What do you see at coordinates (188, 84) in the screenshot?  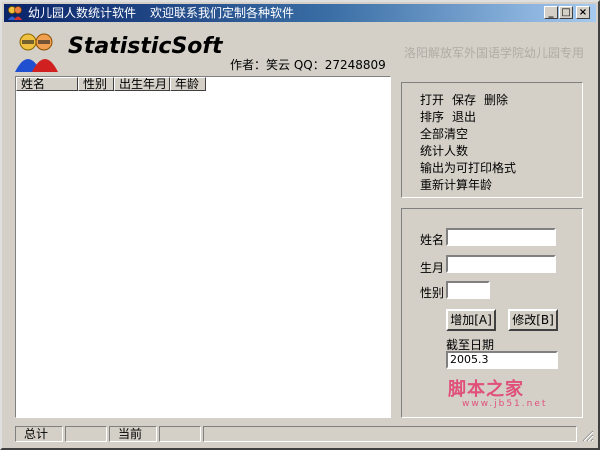 I see `column-header-age: 年龄` at bounding box center [188, 84].